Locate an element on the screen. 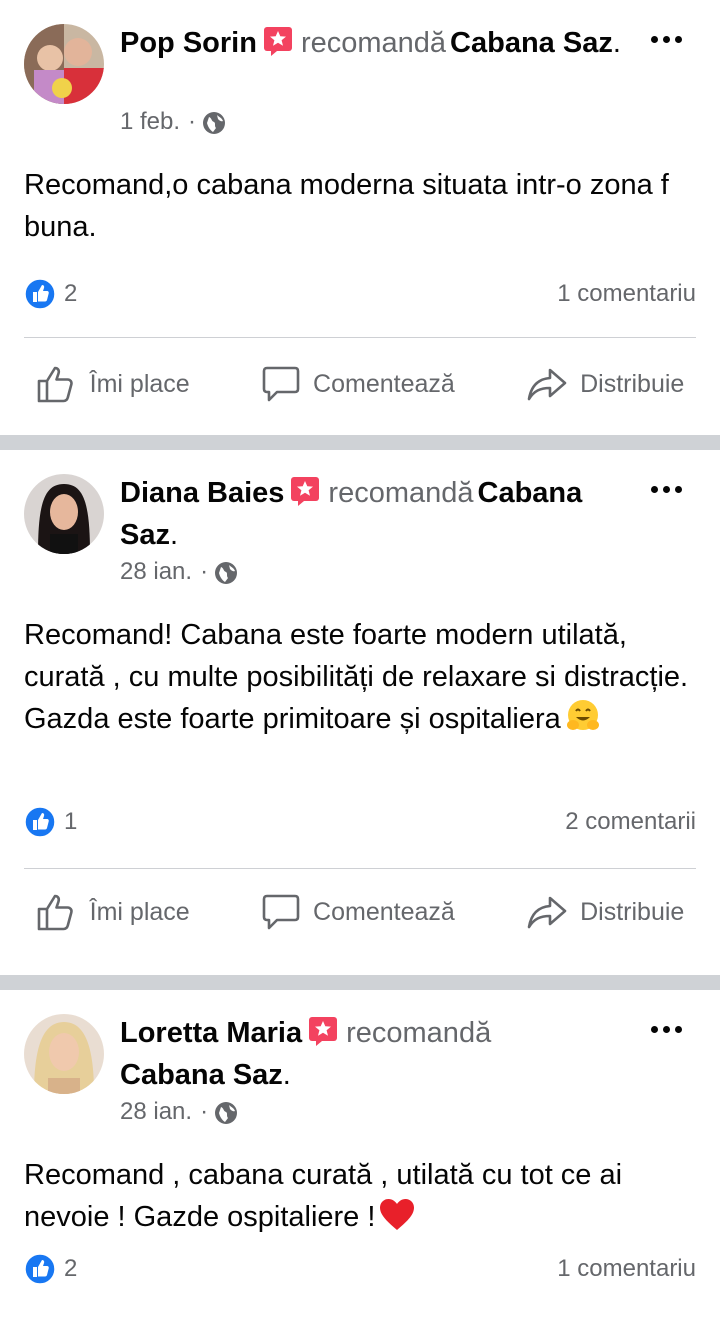  post-header: Loretta Maria recomandă Cabana Saz. is located at coordinates (306, 1053).